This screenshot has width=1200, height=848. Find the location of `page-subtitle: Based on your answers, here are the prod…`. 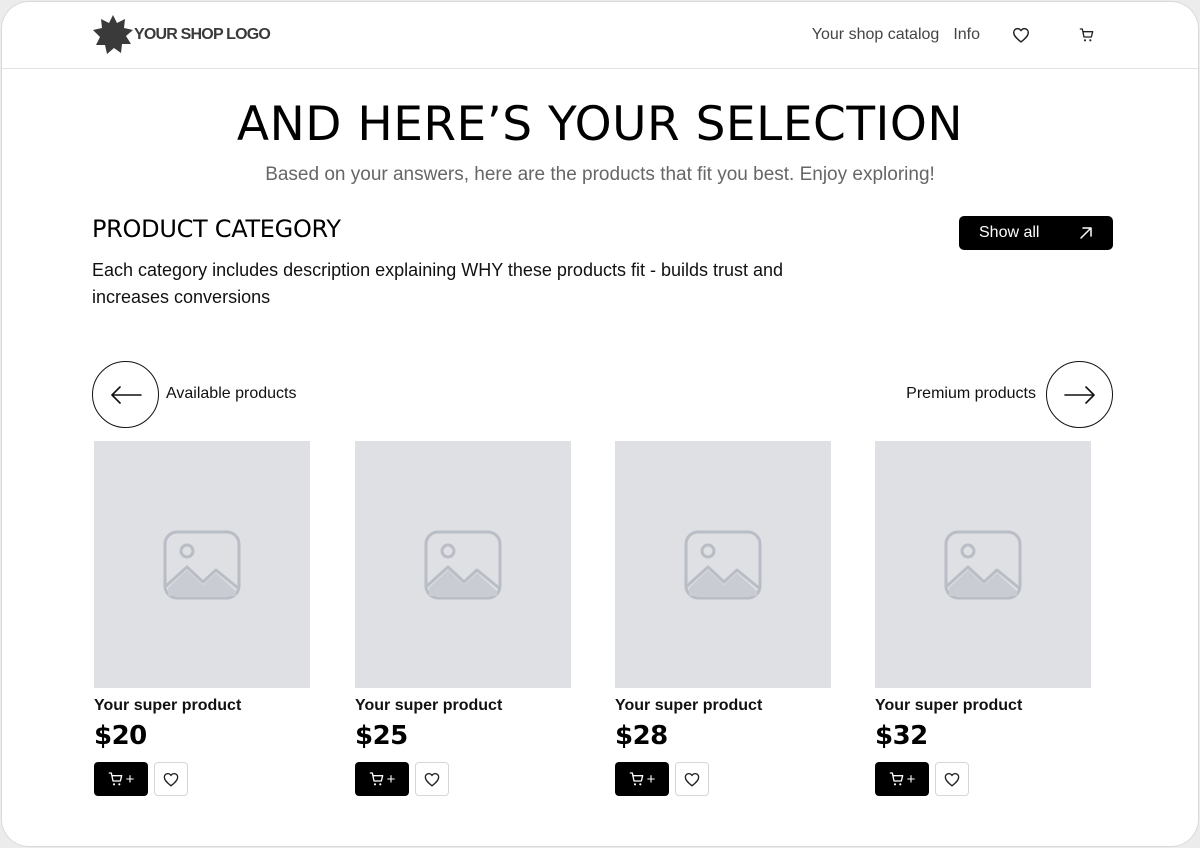

page-subtitle: Based on your answers, here are the prod… is located at coordinates (600, 174).